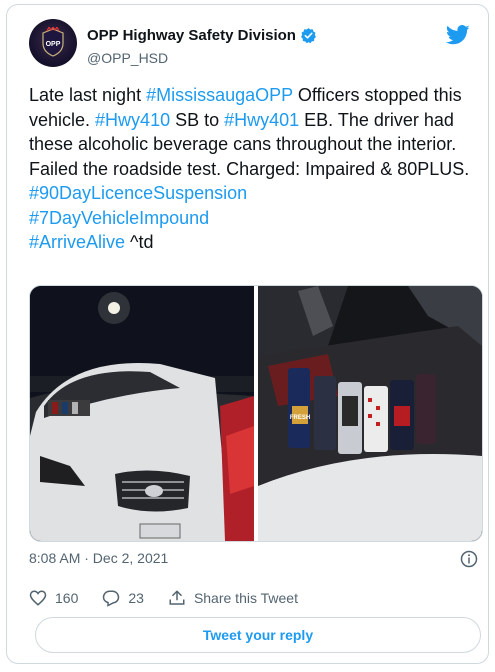  What do you see at coordinates (127, 58) in the screenshot?
I see `author-handle: @OPP_HSD` at bounding box center [127, 58].